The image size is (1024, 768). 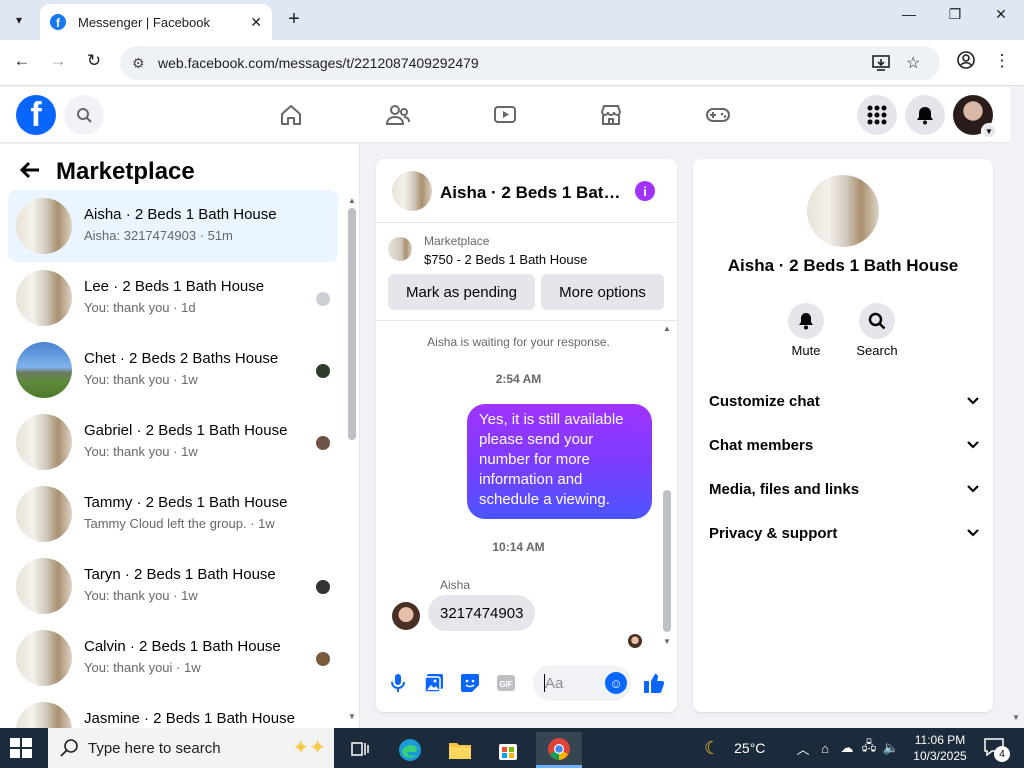 What do you see at coordinates (156, 22) in the screenshot?
I see `browser-tab: f Messenger | Facebook ✕` at bounding box center [156, 22].